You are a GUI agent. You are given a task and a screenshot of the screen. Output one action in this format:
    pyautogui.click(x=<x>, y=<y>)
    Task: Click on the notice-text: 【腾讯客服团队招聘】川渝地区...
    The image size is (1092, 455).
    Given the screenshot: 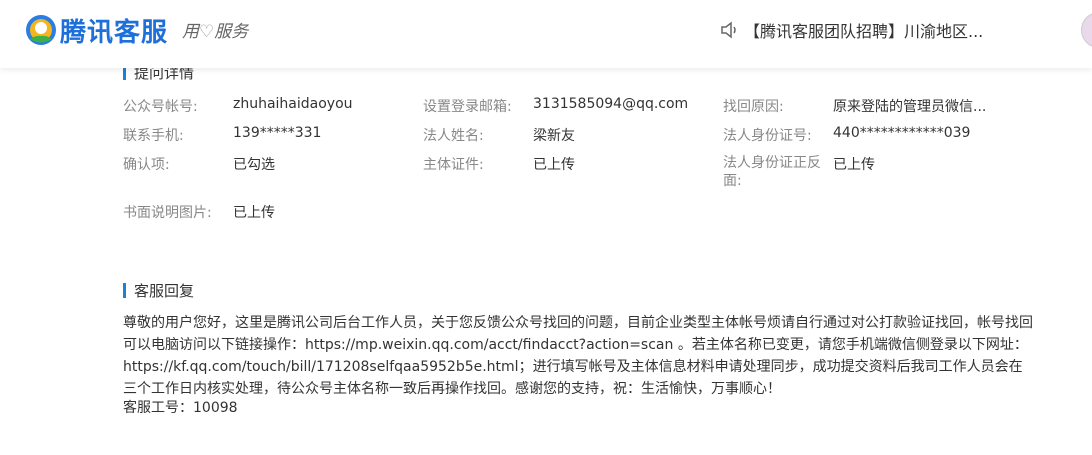 What is the action you would take?
    pyautogui.click(x=863, y=30)
    